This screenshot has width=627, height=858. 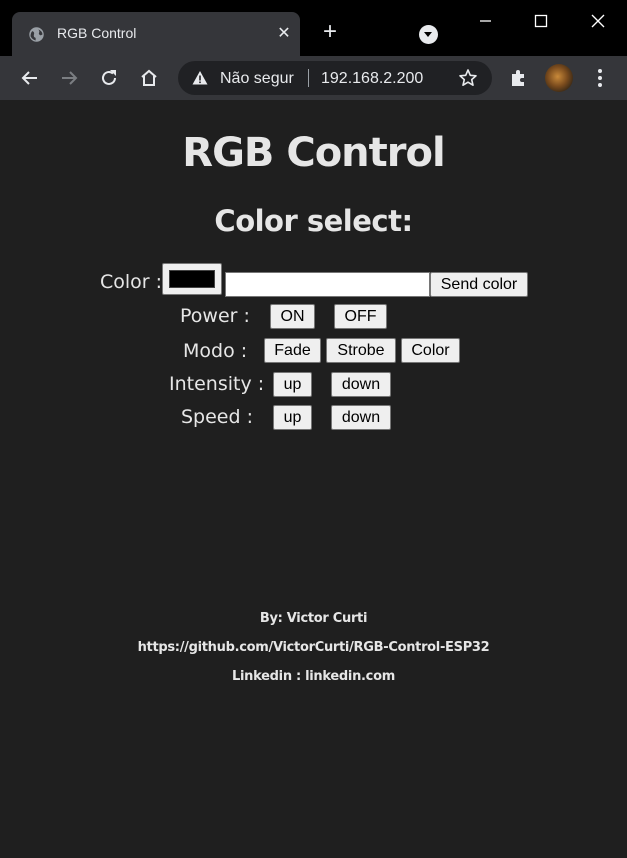 I want to click on page-title: RGB Control, so click(x=313, y=153).